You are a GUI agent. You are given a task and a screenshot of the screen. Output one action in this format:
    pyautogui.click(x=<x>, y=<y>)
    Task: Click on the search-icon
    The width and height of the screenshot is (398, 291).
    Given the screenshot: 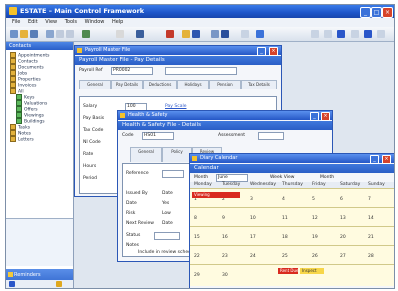 What is the action you would take?
    pyautogui.click(x=120, y=34)
    